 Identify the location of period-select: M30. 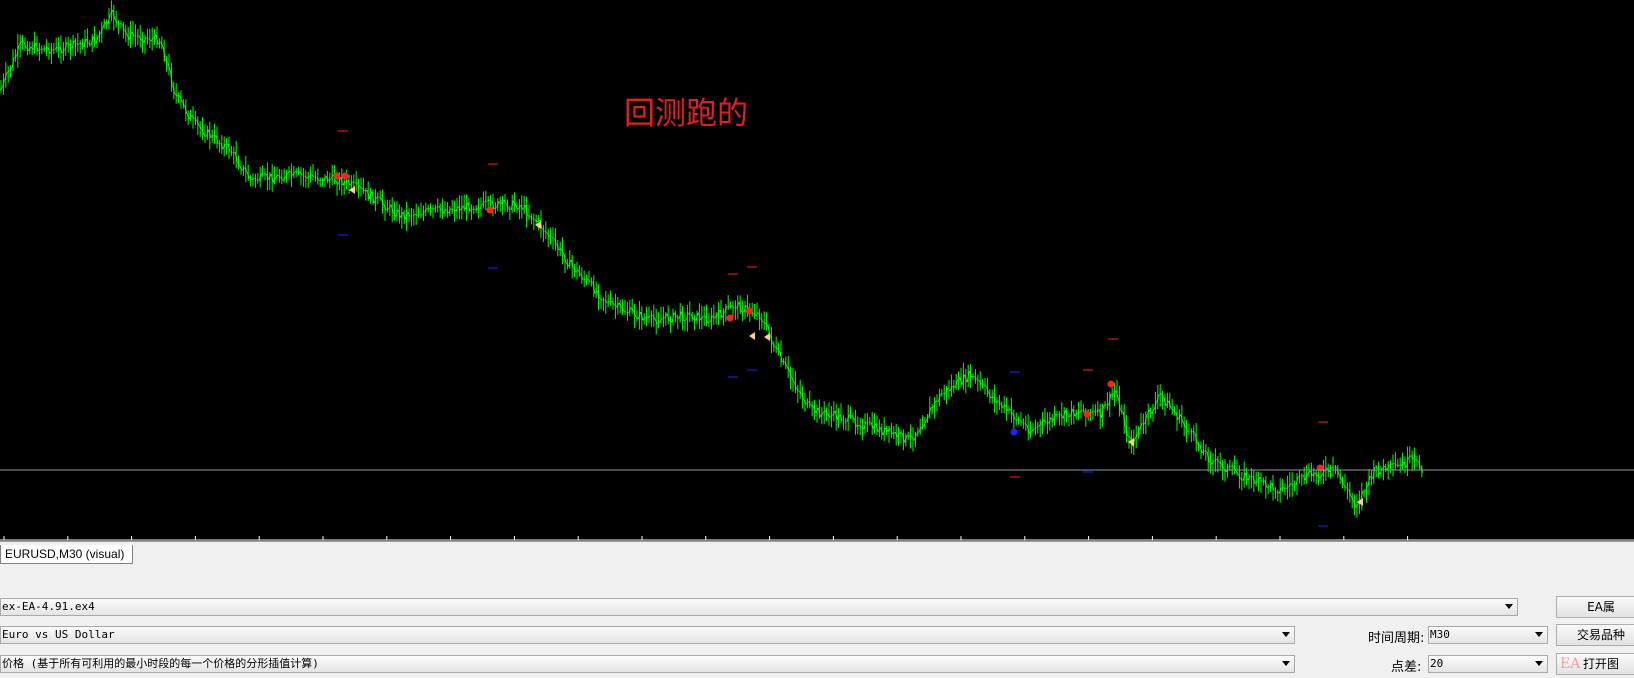
(1488, 635).